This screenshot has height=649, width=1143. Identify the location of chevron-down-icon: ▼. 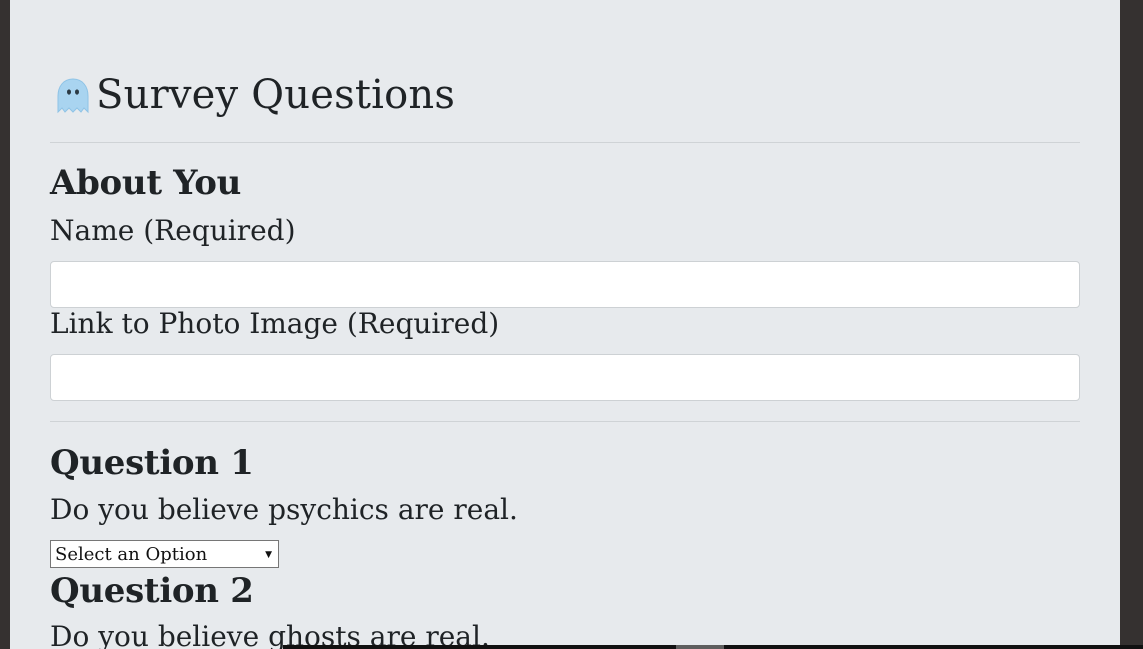
(268, 555).